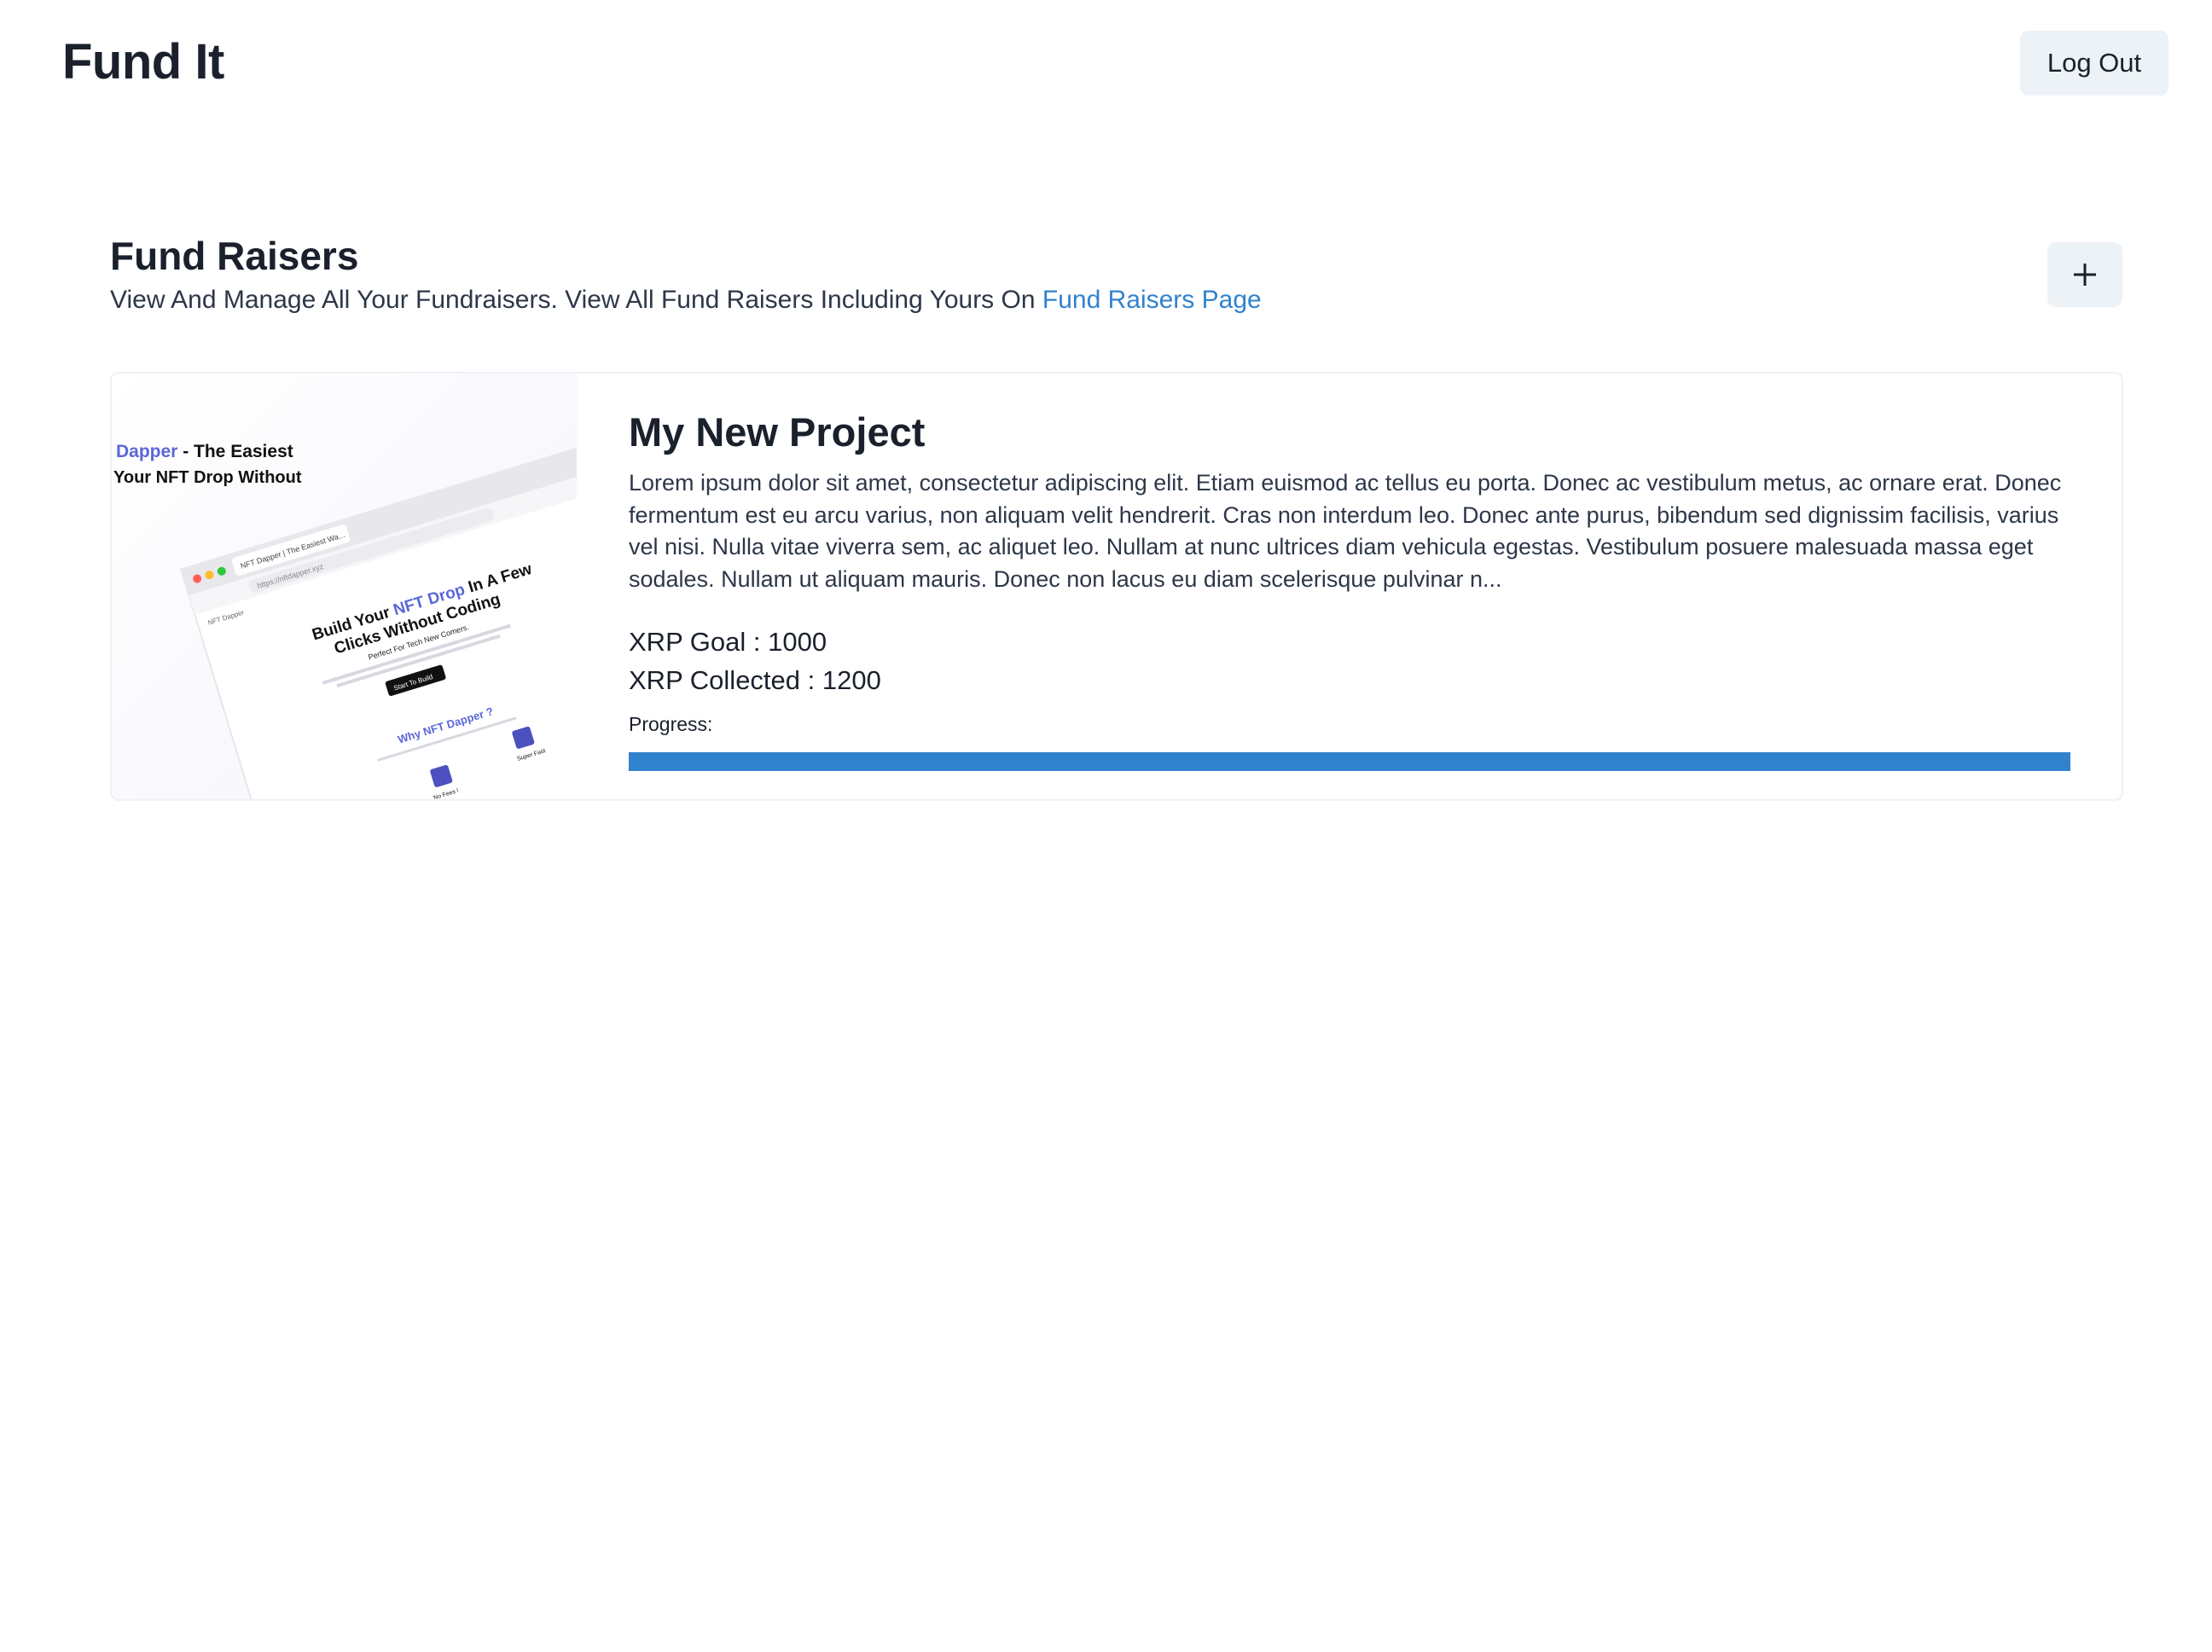 This screenshot has width=2212, height=1652. Describe the element at coordinates (234, 256) in the screenshot. I see `page-title: Fund Raisers` at that location.